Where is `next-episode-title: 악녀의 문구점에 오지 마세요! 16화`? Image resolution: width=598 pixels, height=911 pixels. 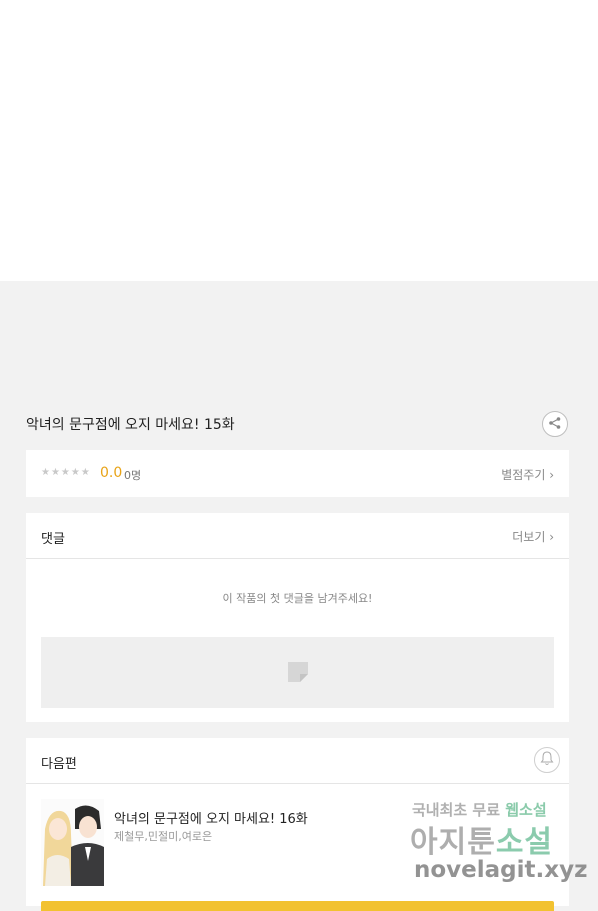
next-episode-title: 악녀의 문구점에 오지 마세요! 16화 is located at coordinates (211, 817).